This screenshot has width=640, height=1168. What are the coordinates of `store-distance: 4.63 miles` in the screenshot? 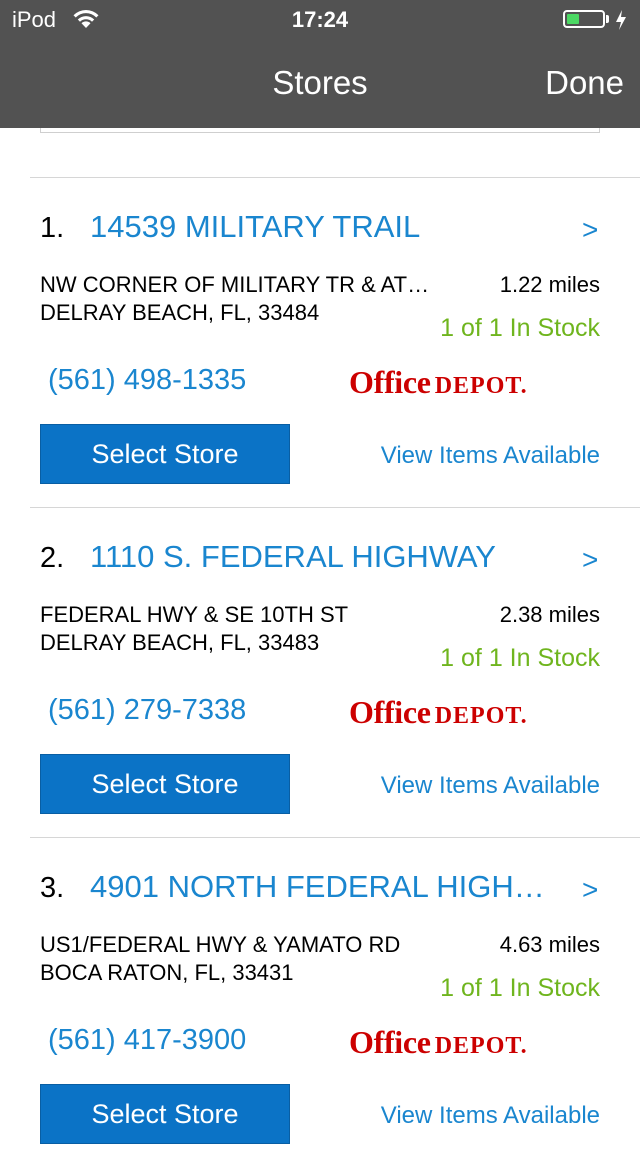 It's located at (549, 944).